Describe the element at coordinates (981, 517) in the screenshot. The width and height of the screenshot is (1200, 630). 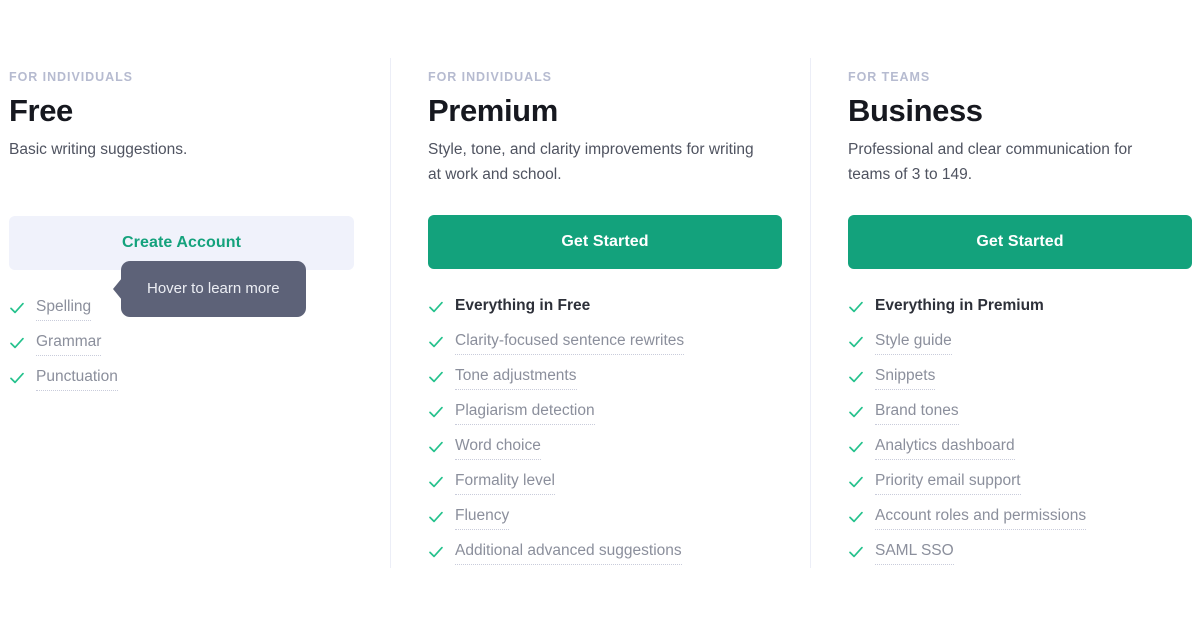
I see `feature-label: Account roles and permissions` at that location.